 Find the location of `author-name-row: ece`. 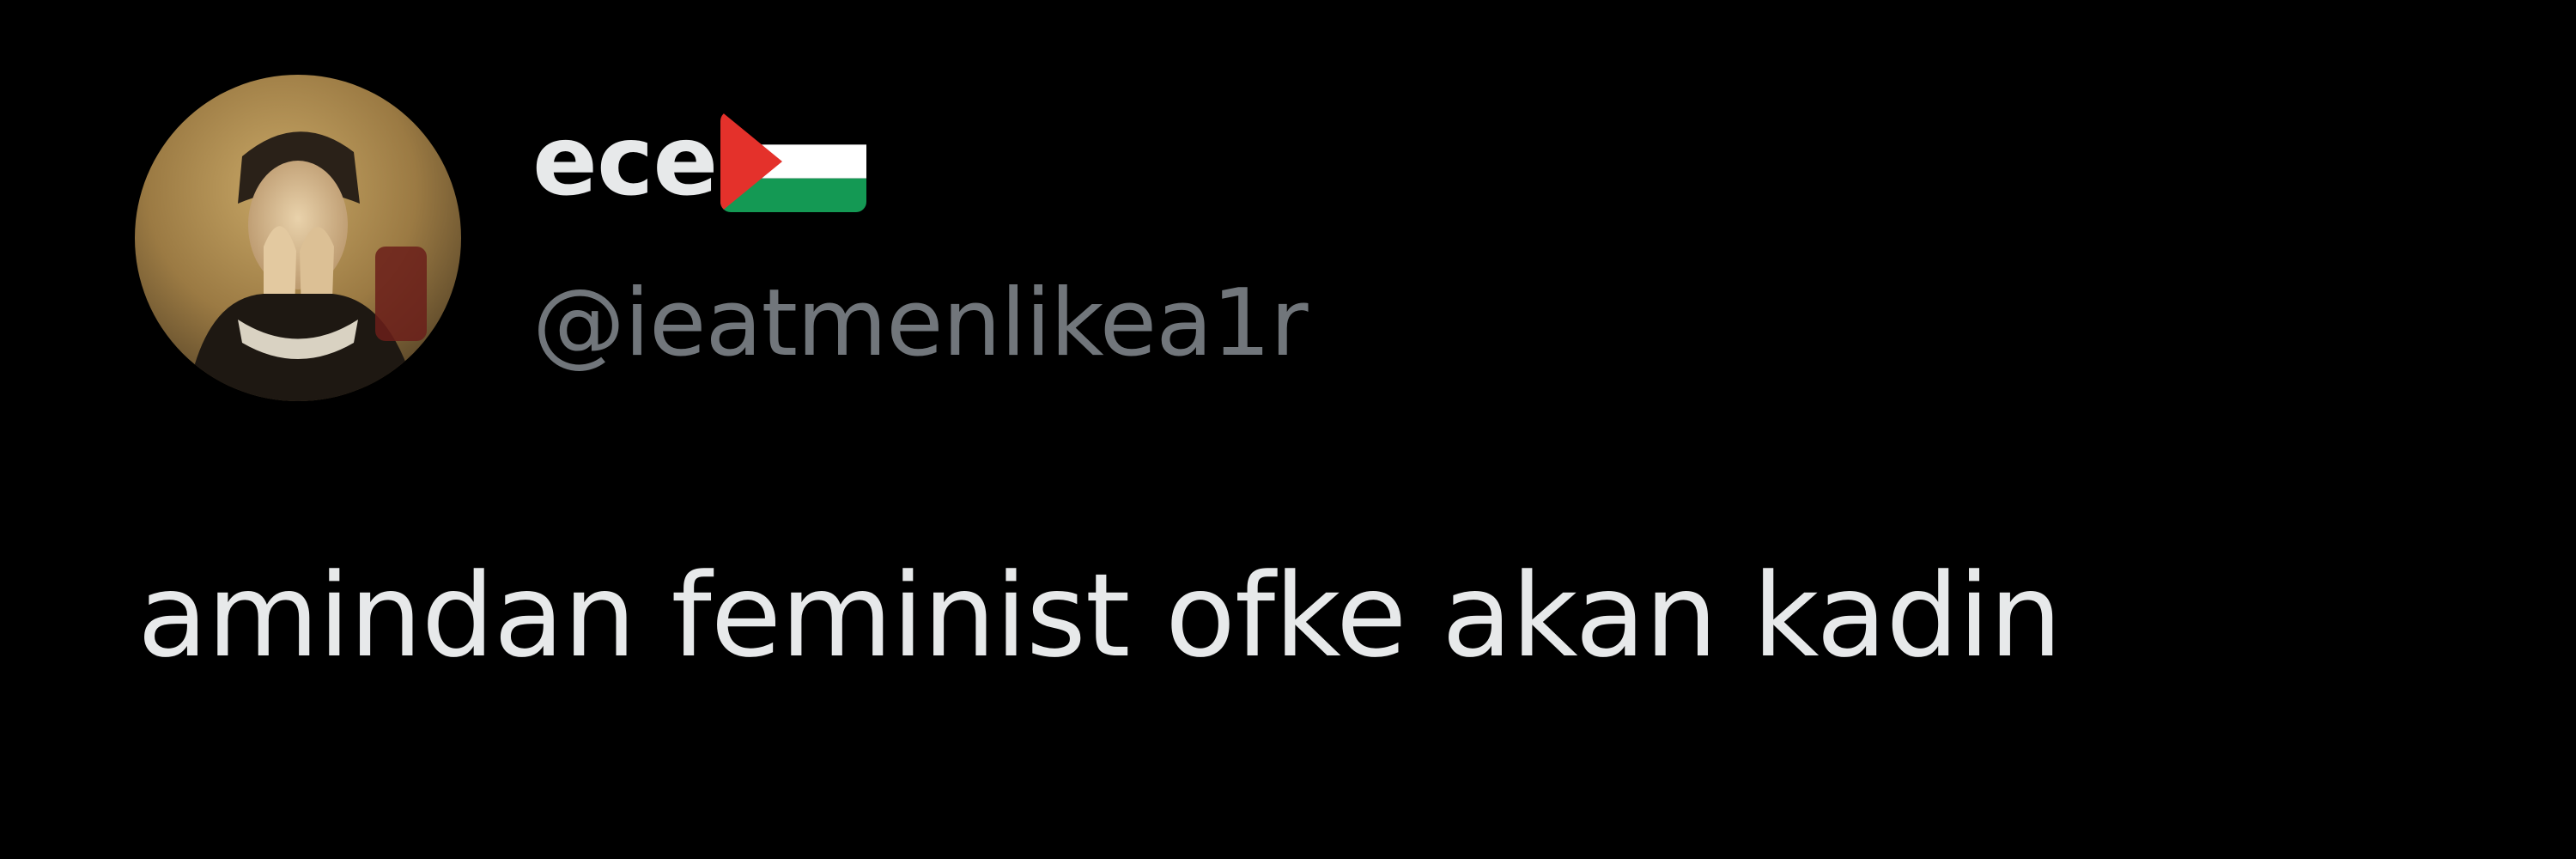

author-name-row: ece is located at coordinates (700, 161).